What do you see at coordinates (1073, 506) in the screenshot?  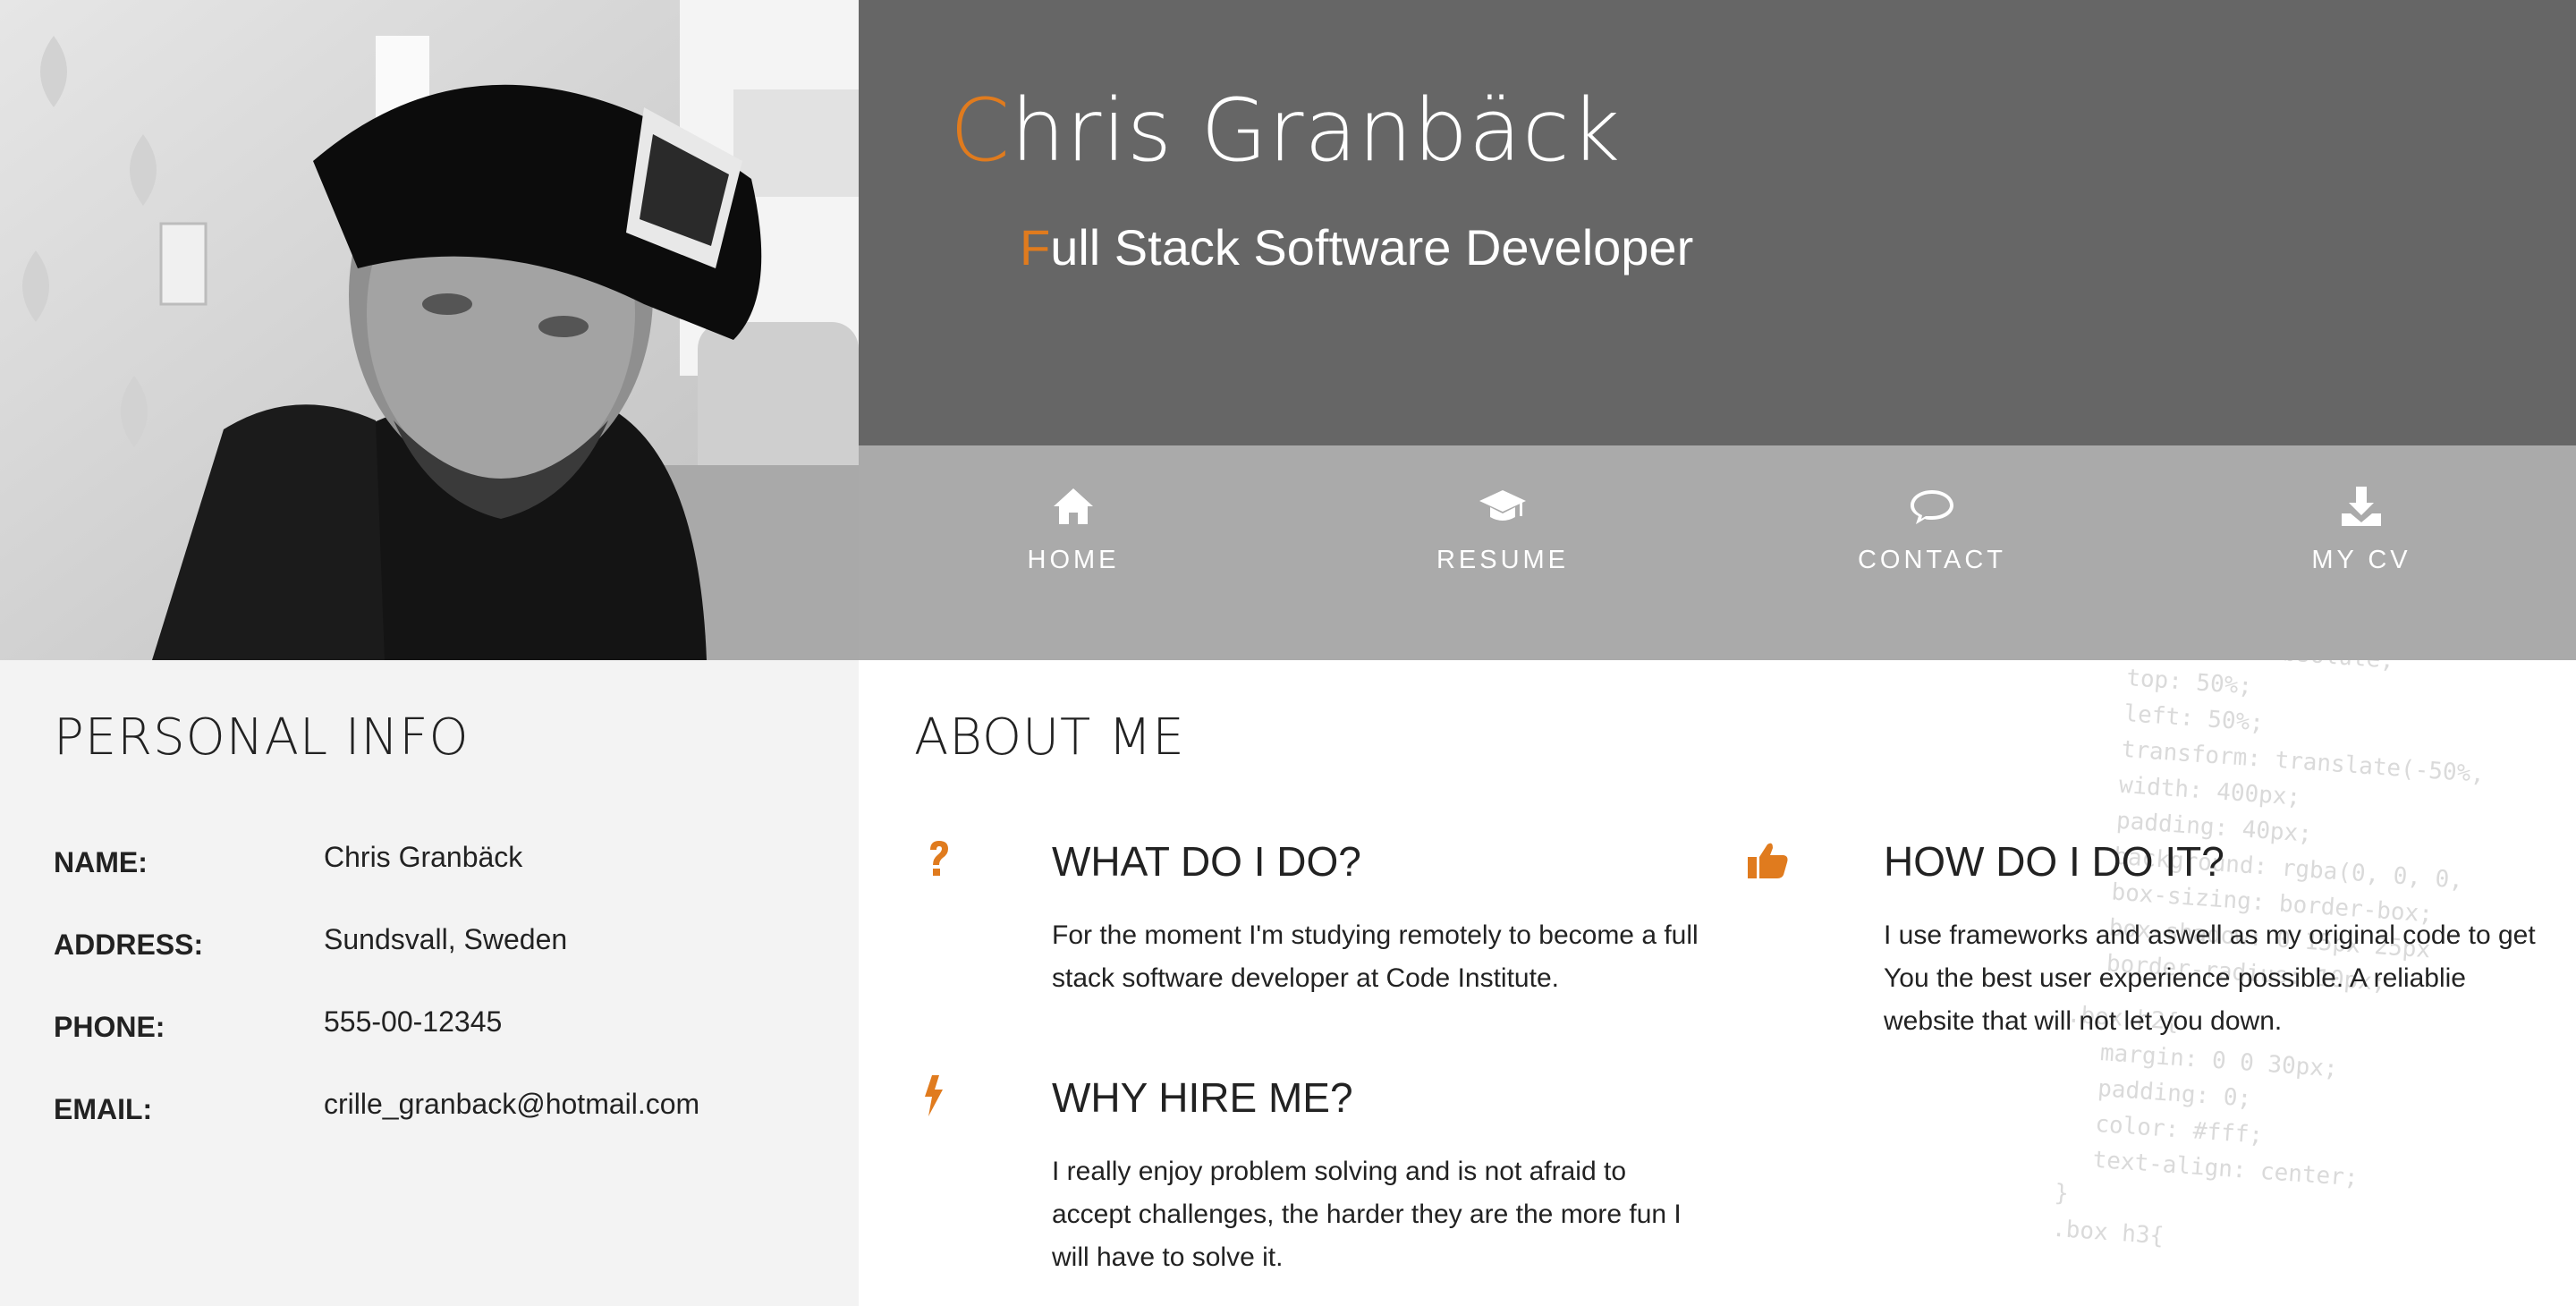 I see `home-icon` at bounding box center [1073, 506].